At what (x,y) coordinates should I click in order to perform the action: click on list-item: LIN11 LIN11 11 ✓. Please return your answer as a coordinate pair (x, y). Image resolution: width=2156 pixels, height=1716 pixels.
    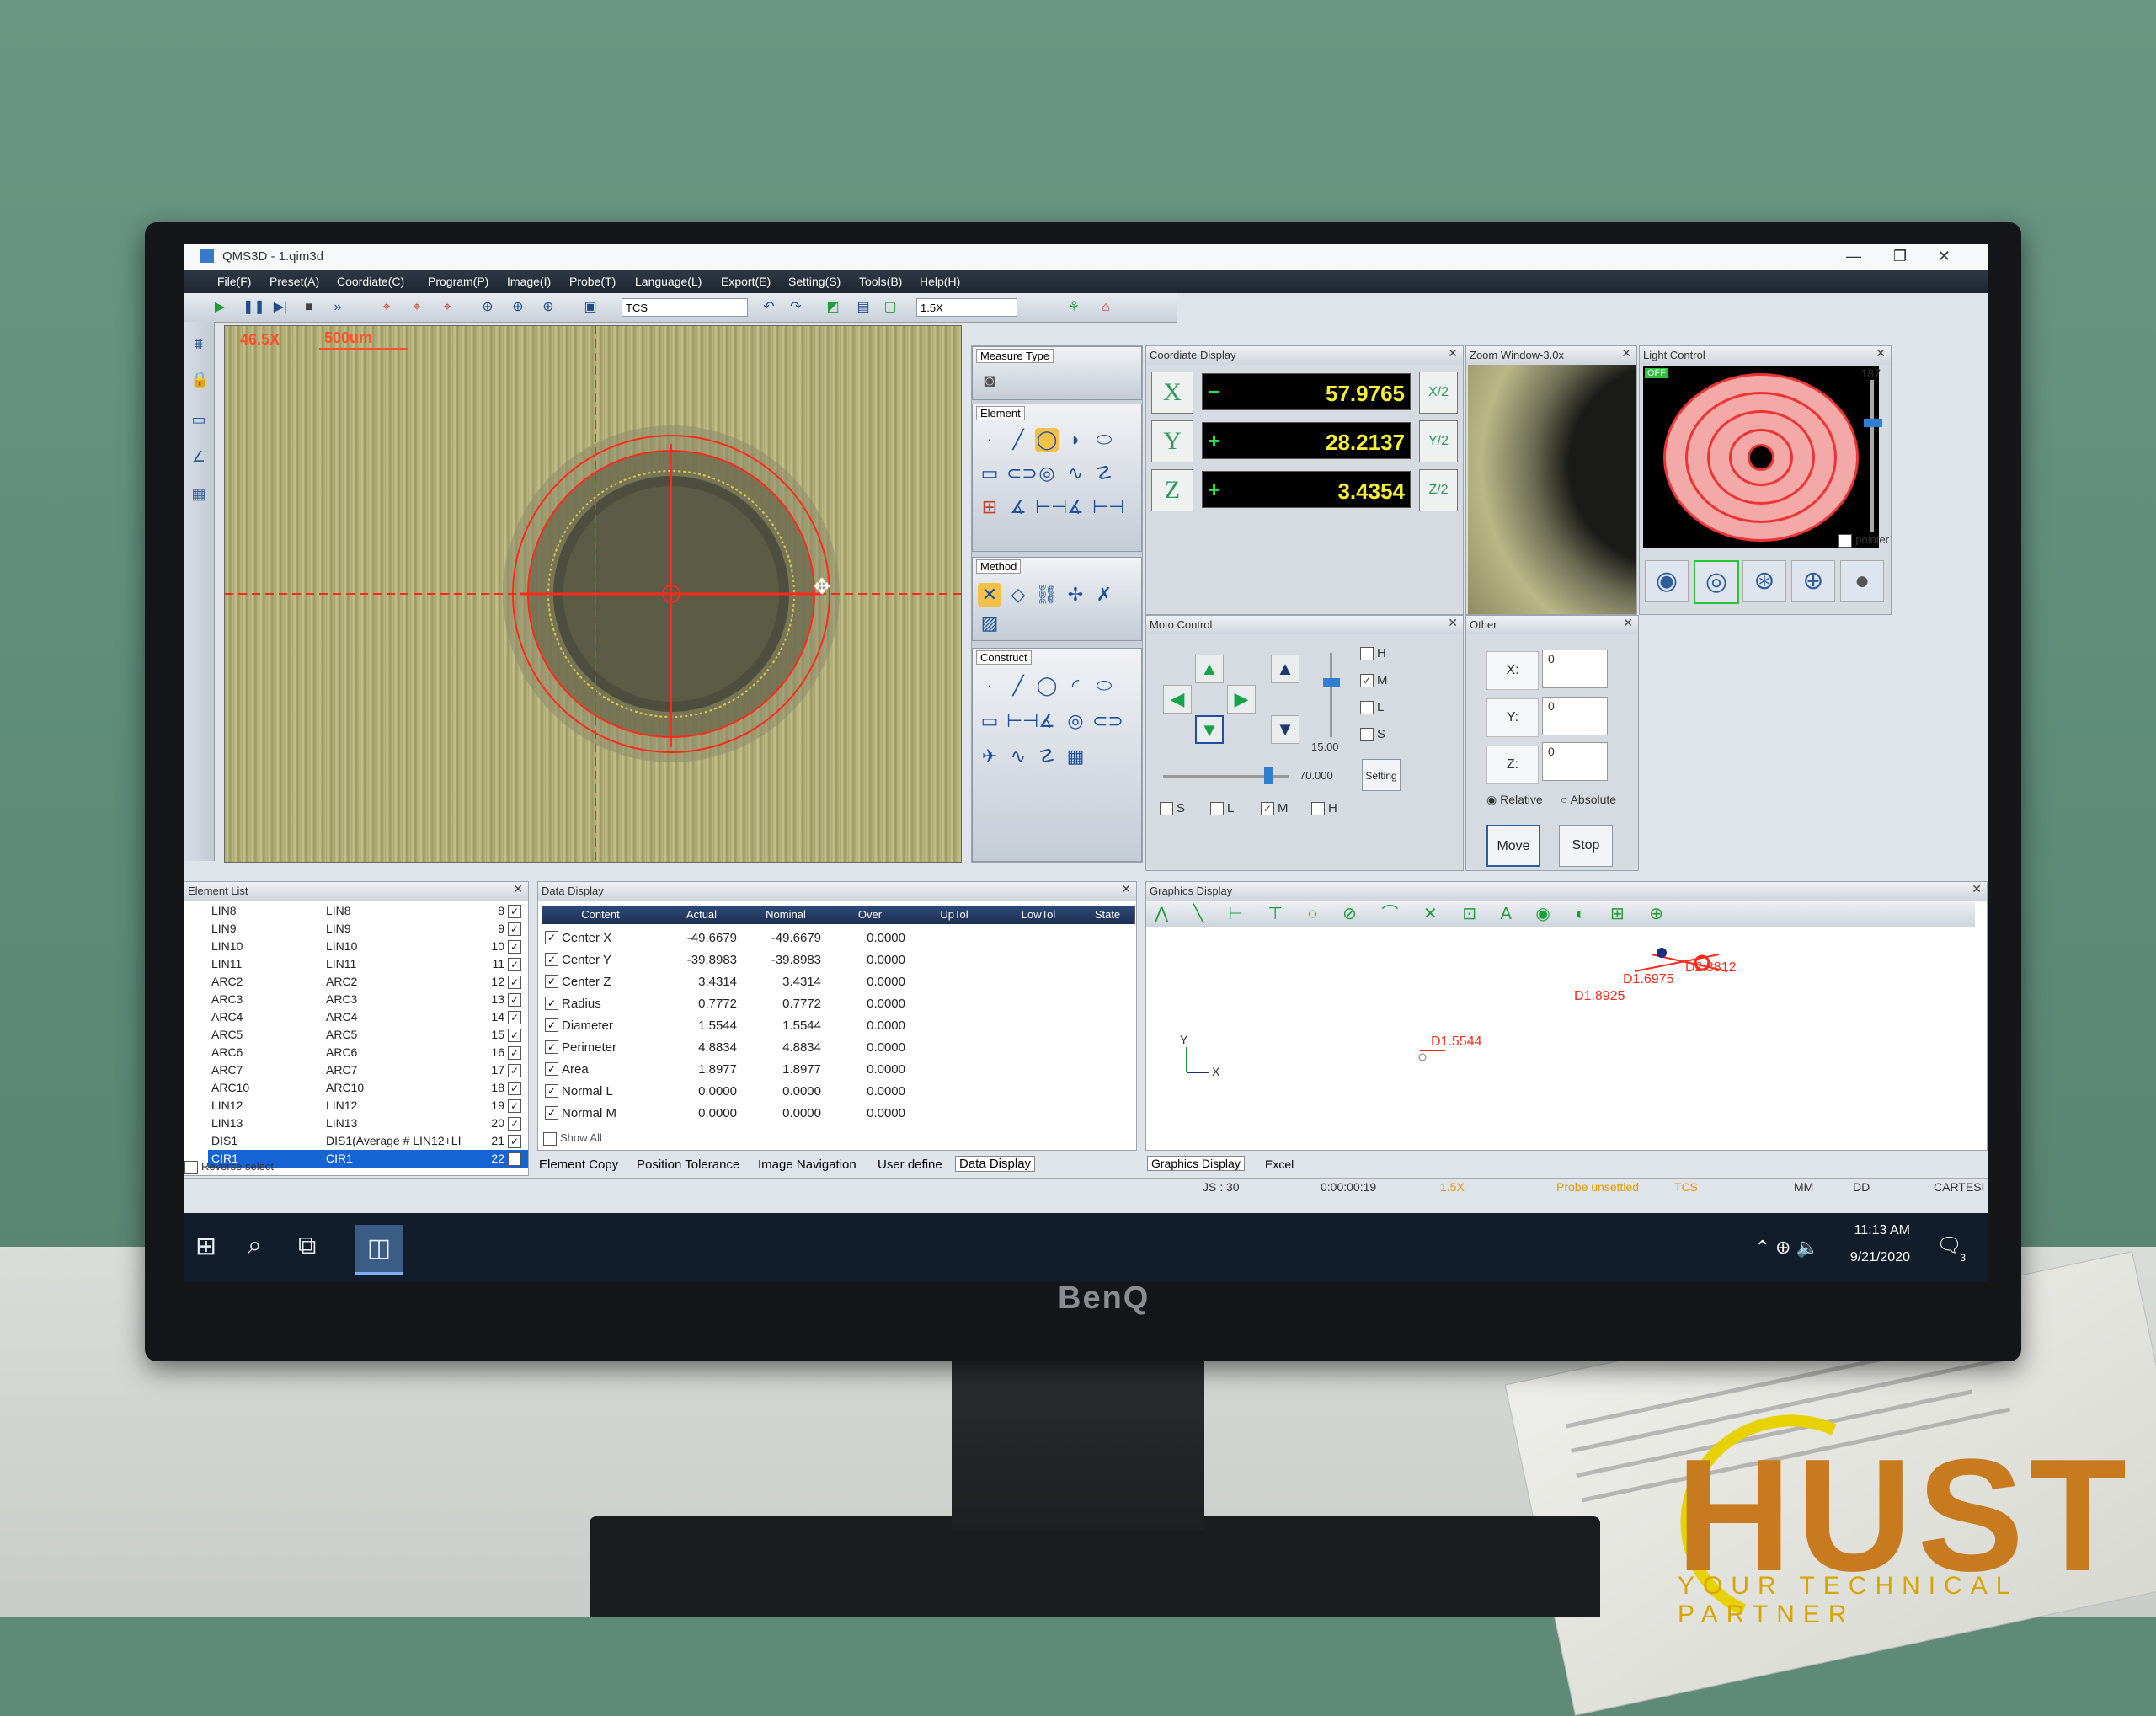
    Looking at the image, I should click on (368, 964).